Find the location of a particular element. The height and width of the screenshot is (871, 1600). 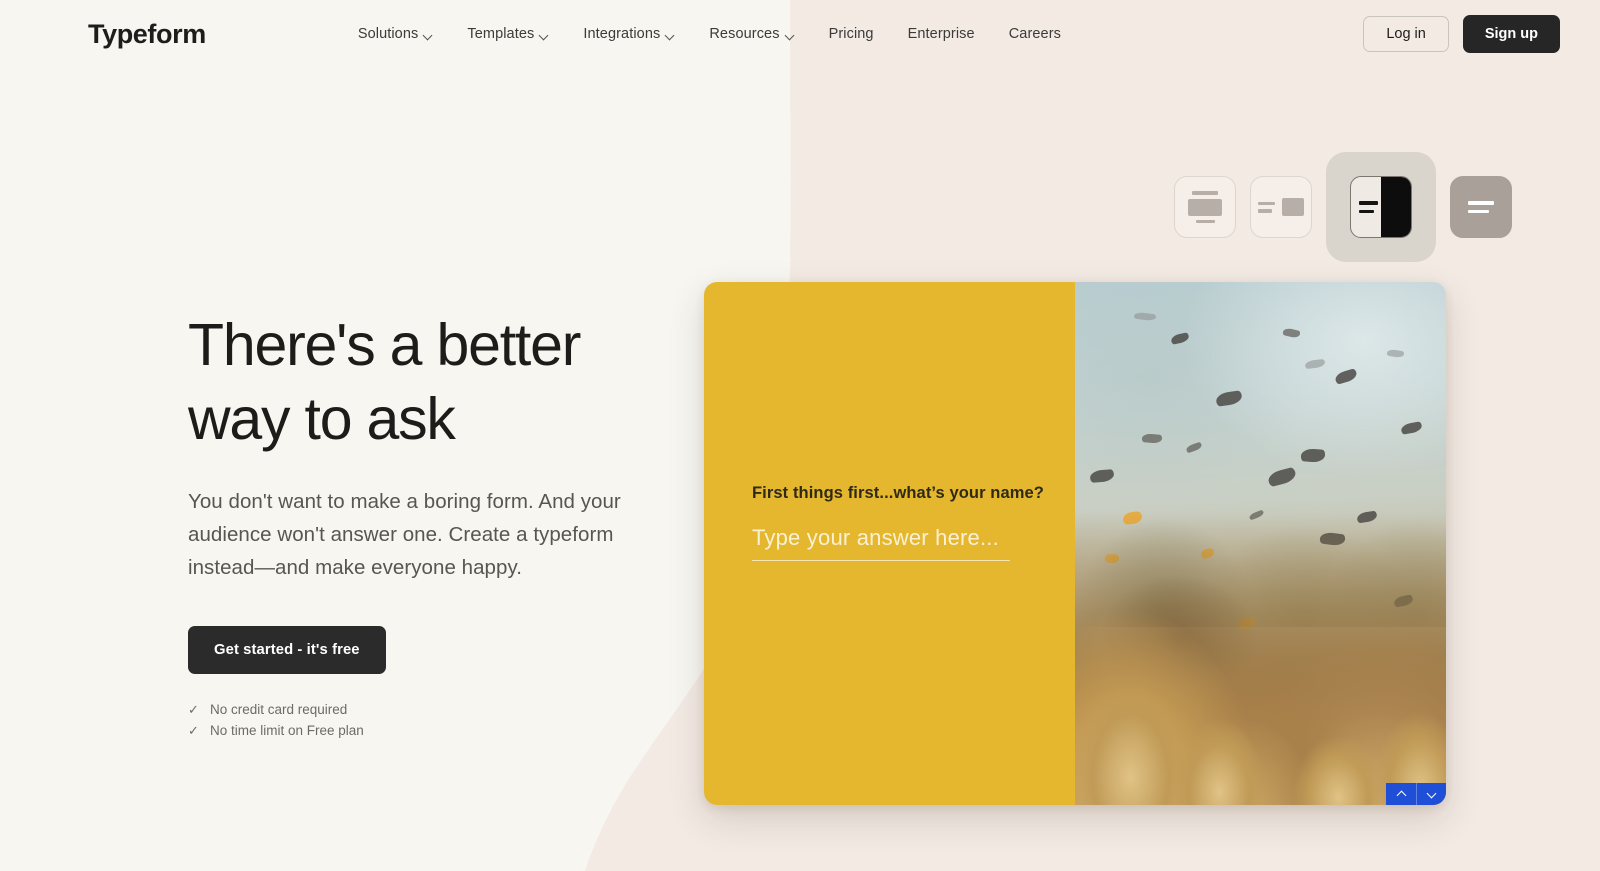

layout-switcher is located at coordinates (1343, 207).